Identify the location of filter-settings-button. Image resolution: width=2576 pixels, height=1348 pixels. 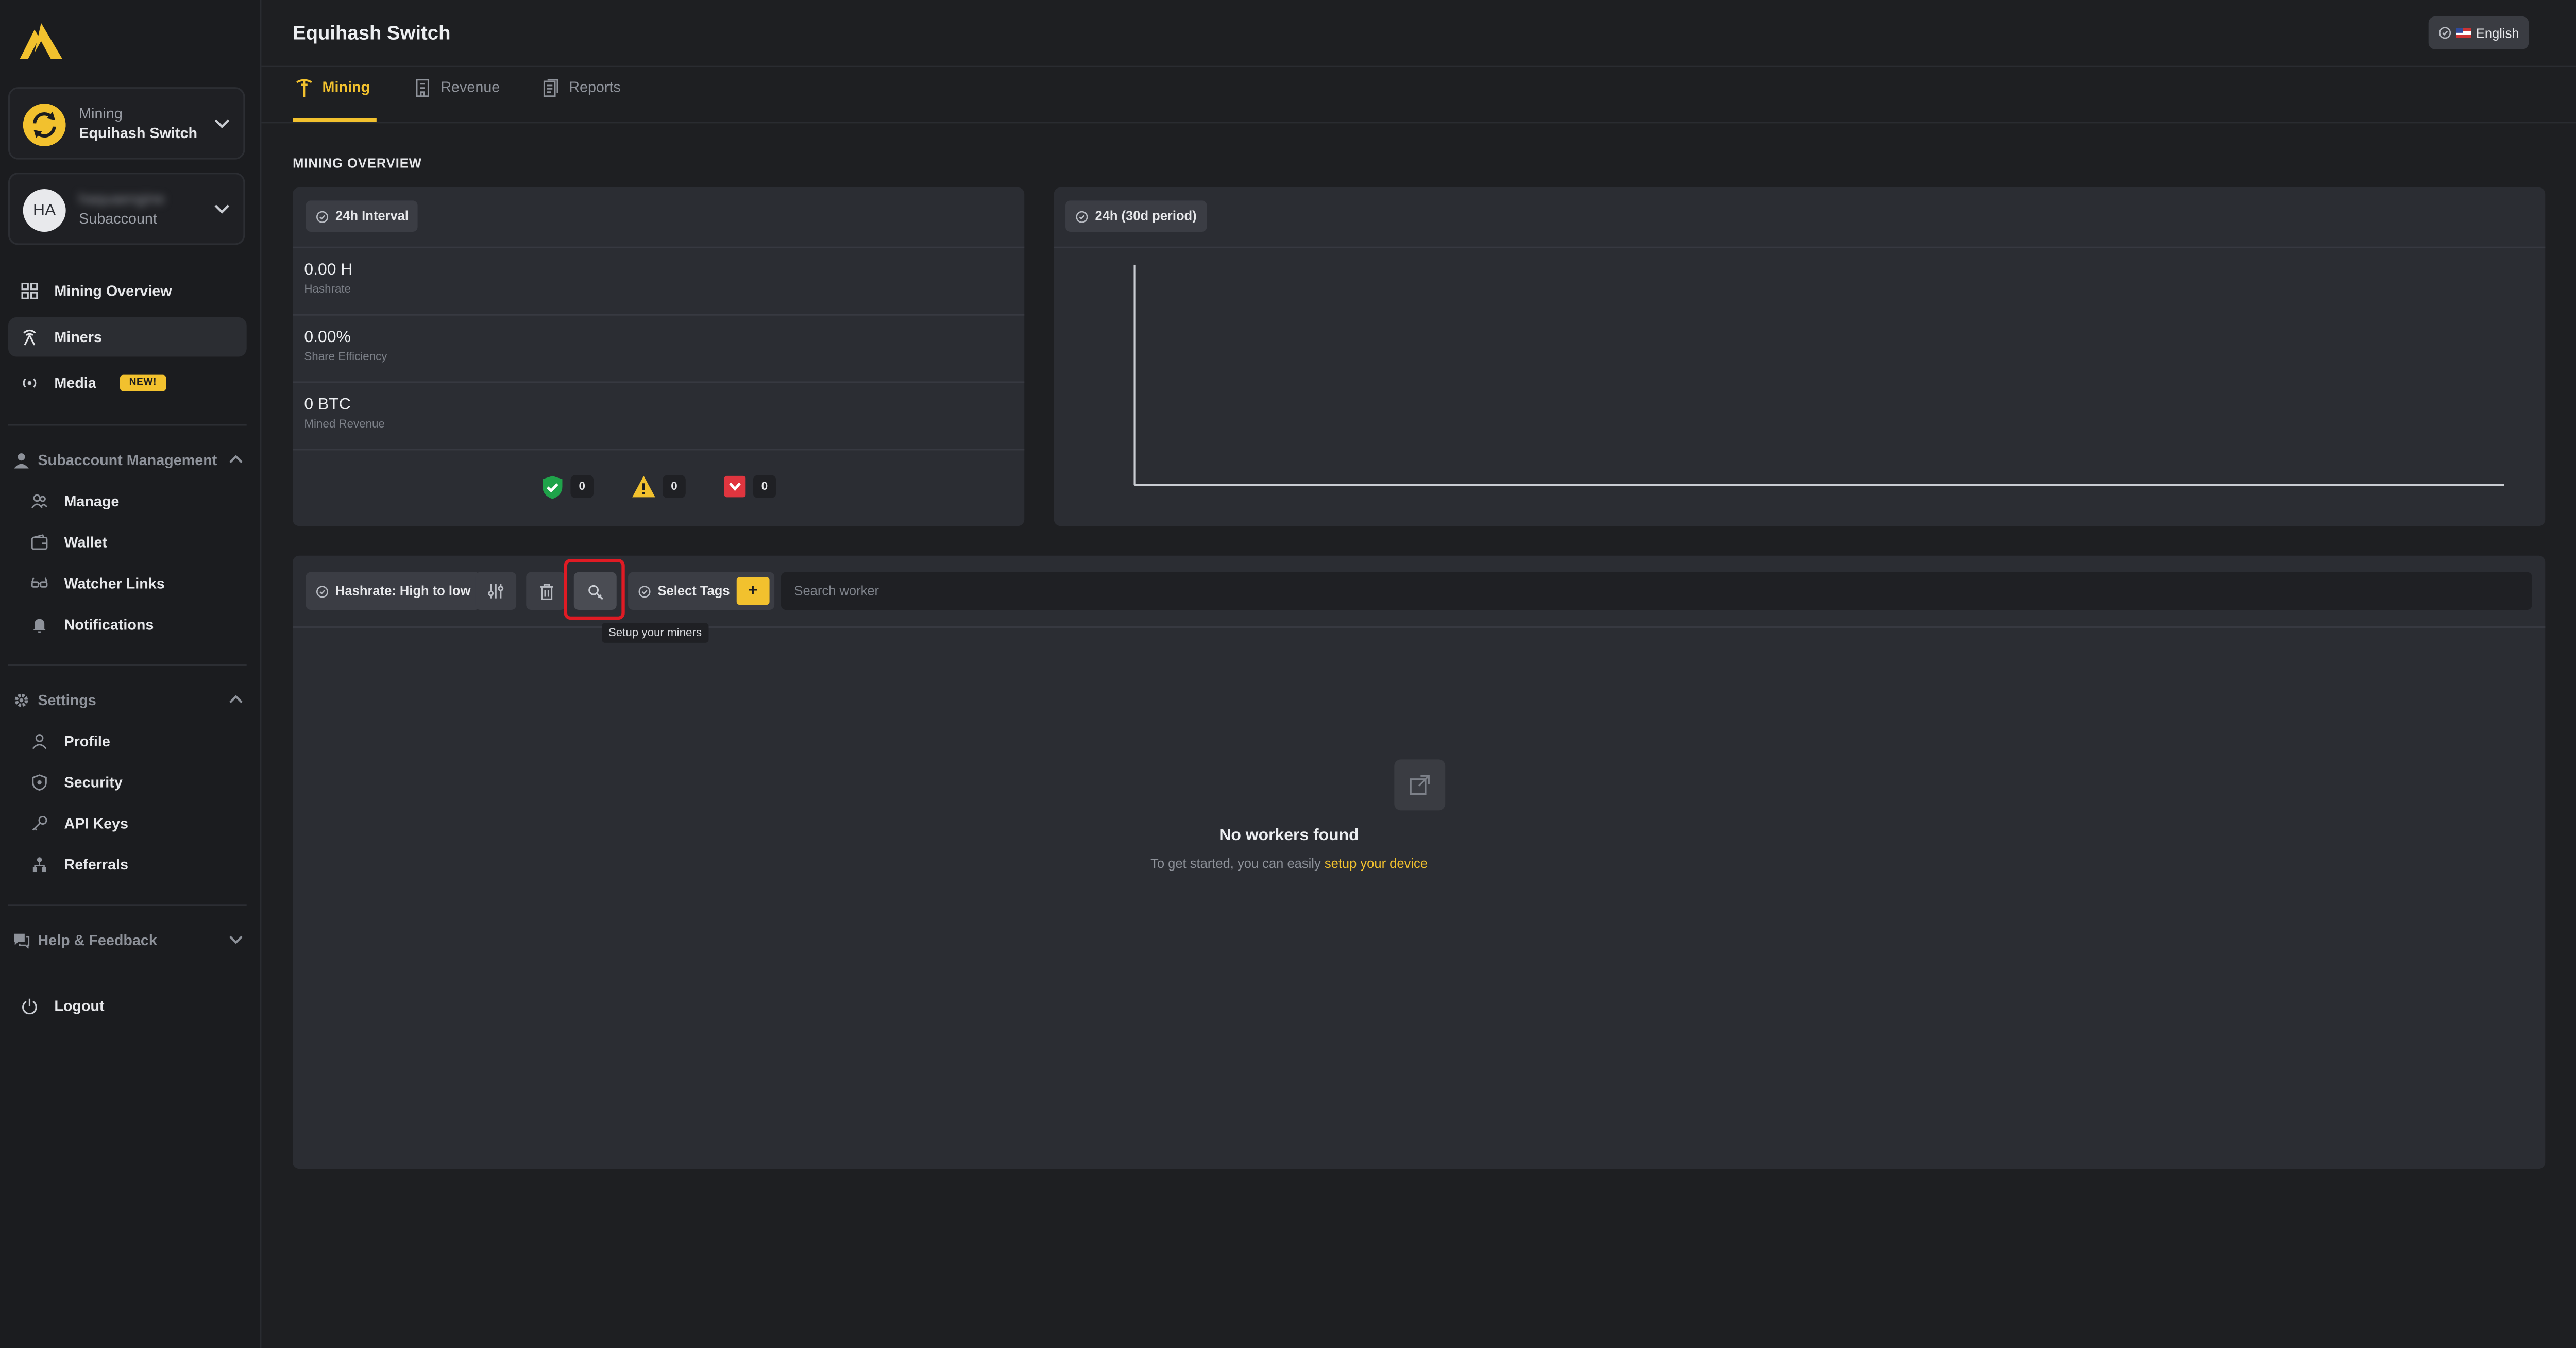
(496, 591).